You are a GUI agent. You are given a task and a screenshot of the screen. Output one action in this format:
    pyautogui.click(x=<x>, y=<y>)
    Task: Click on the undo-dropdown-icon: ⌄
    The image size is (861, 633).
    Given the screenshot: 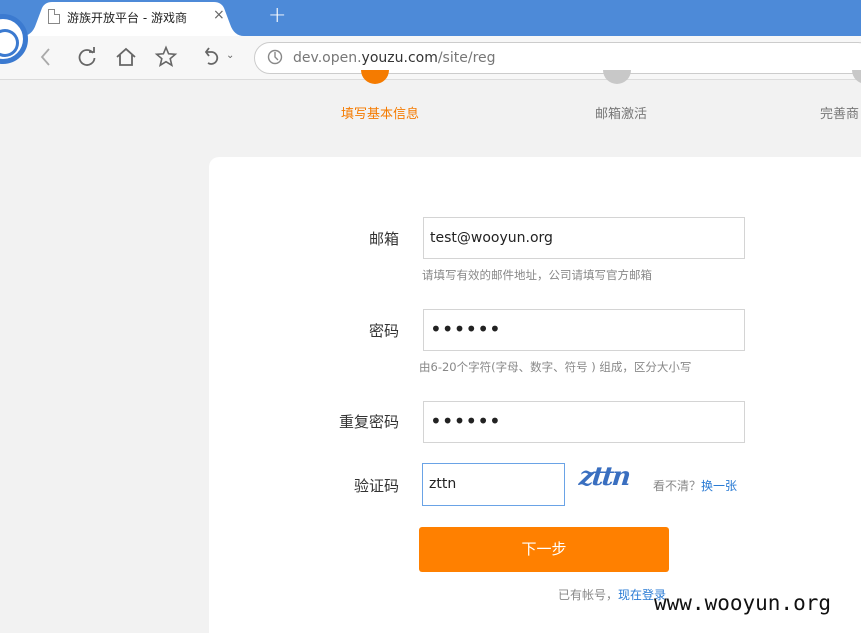 What is the action you would take?
    pyautogui.click(x=230, y=55)
    